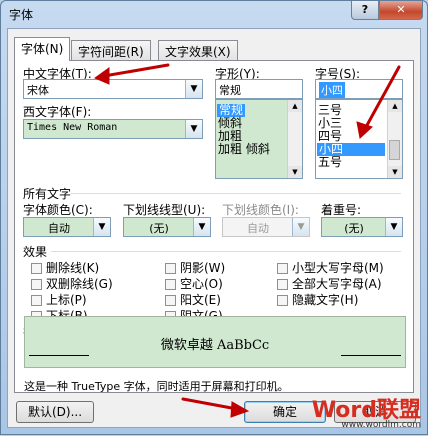  I want to click on hidden-text-checkbox: 隐藏文字(H), so click(317, 299).